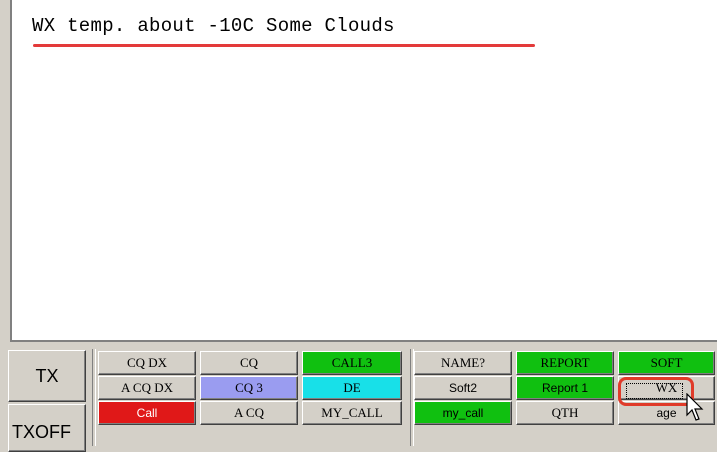 The height and width of the screenshot is (452, 717). I want to click on macro-button-label: CQ DX, so click(147, 362).